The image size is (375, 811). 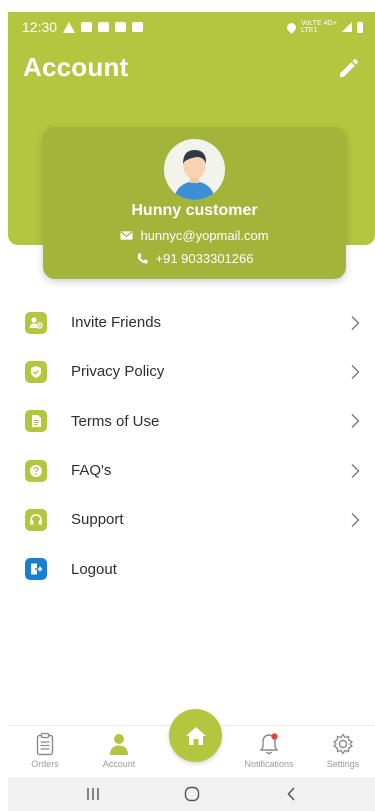 I want to click on location-icon, so click(x=291, y=27).